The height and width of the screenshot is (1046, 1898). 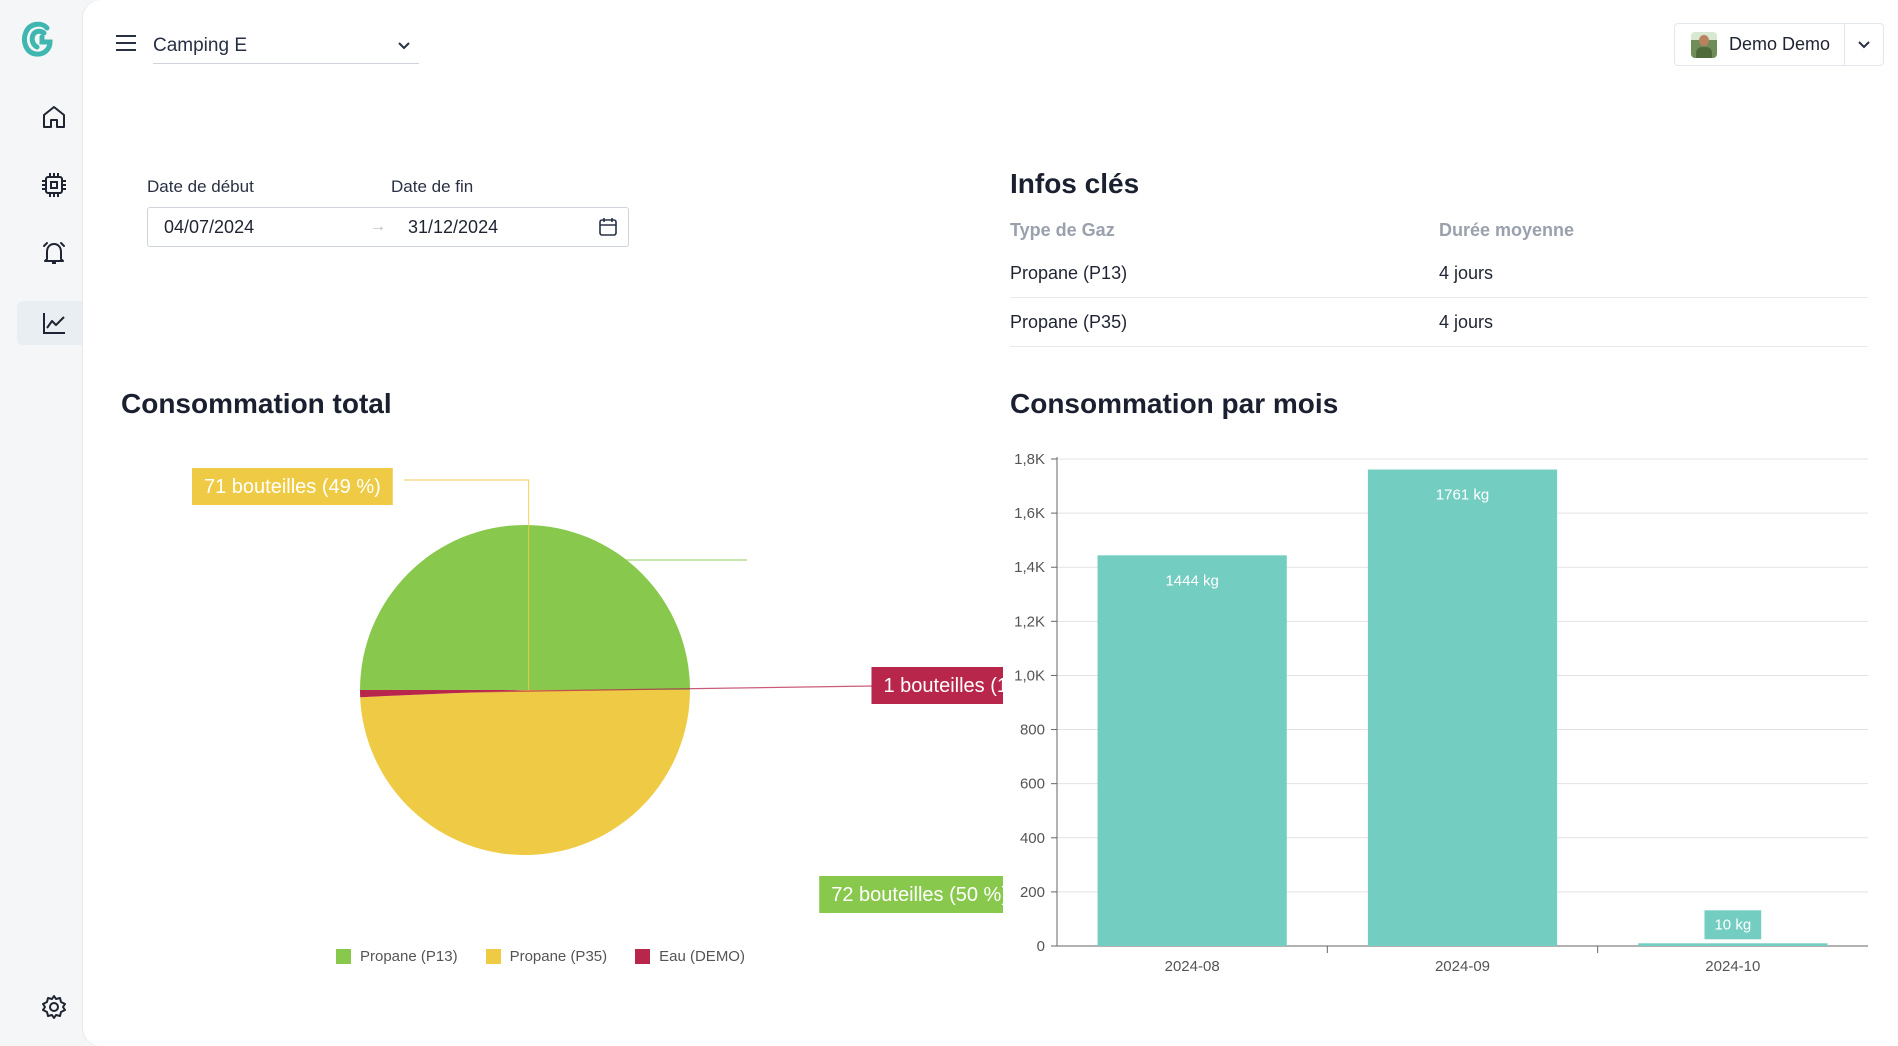 I want to click on x-tick-label: 2024-10, so click(x=1732, y=966).